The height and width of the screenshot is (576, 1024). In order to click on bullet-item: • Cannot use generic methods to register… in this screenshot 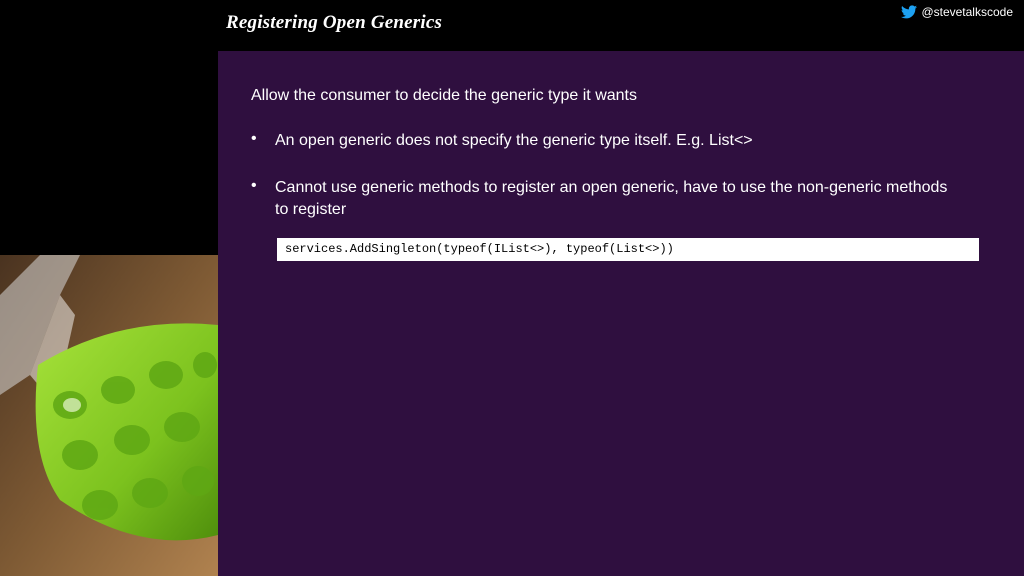, I will do `click(603, 199)`.